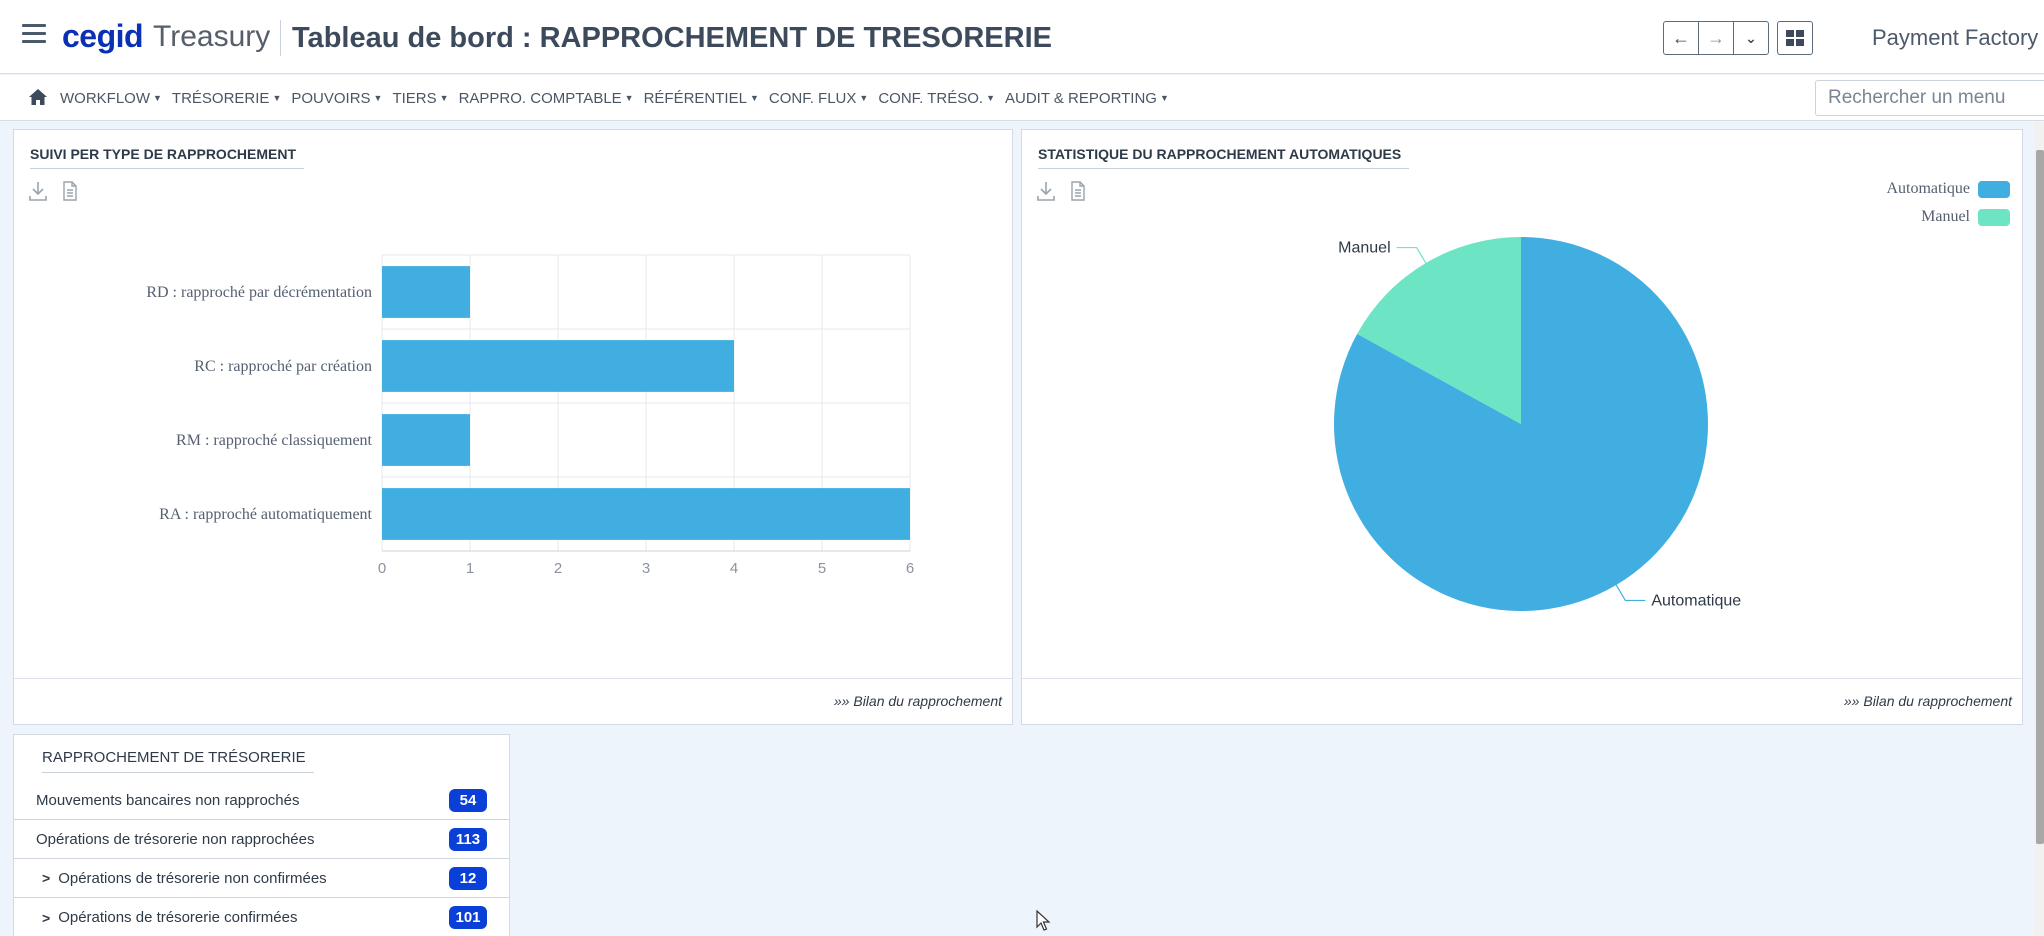  Describe the element at coordinates (178, 761) in the screenshot. I see `panel-title: RAPPROCHEMENT DE TRÉSORERIE` at that location.